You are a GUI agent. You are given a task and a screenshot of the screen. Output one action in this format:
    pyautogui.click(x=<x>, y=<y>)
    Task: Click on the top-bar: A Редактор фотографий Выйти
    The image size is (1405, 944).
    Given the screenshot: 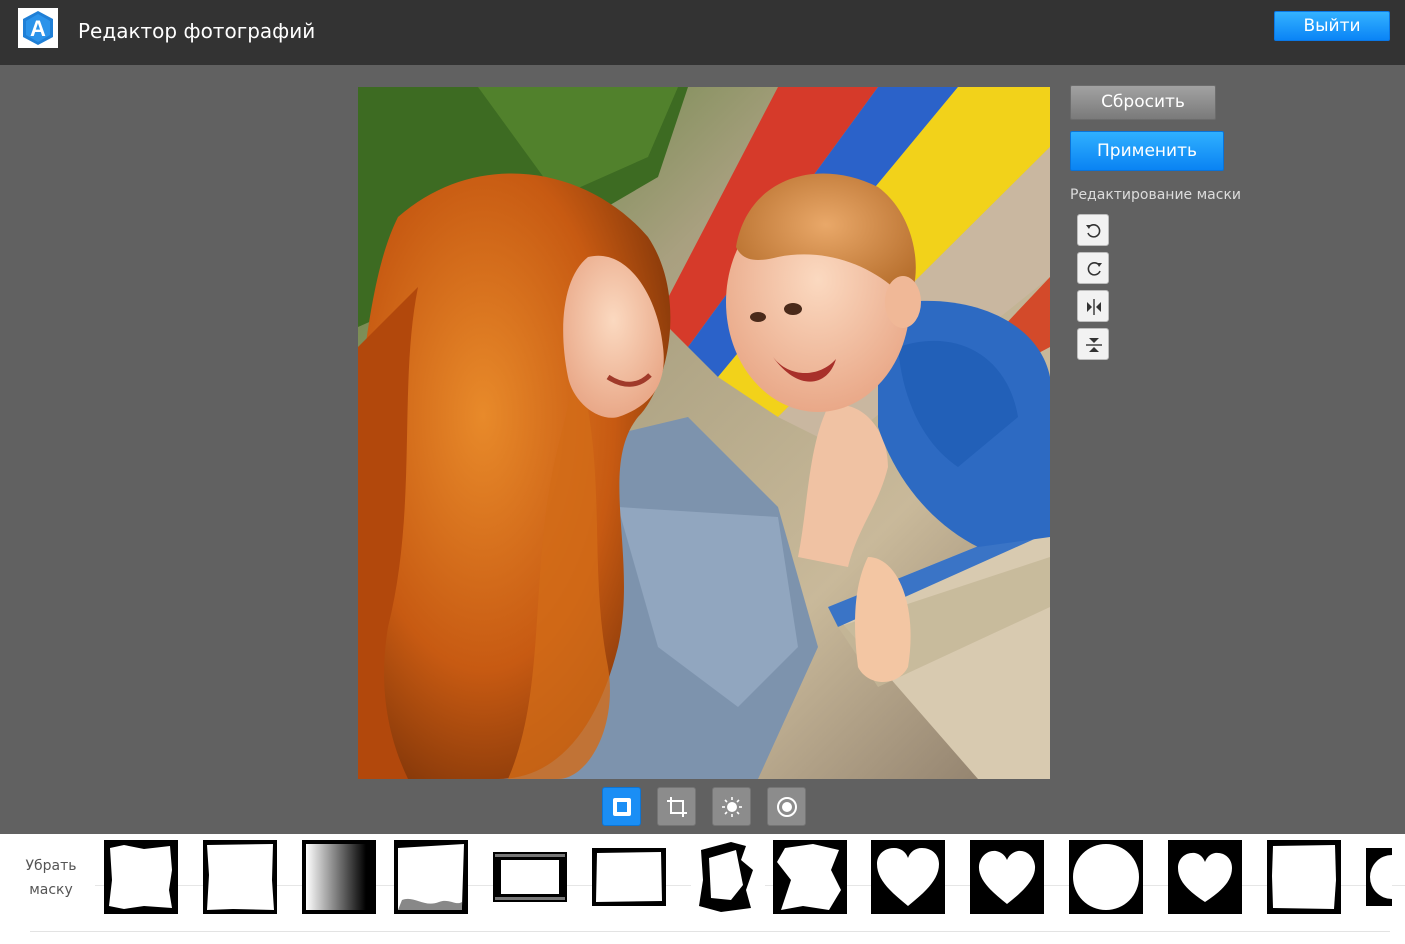 What is the action you would take?
    pyautogui.click(x=702, y=32)
    